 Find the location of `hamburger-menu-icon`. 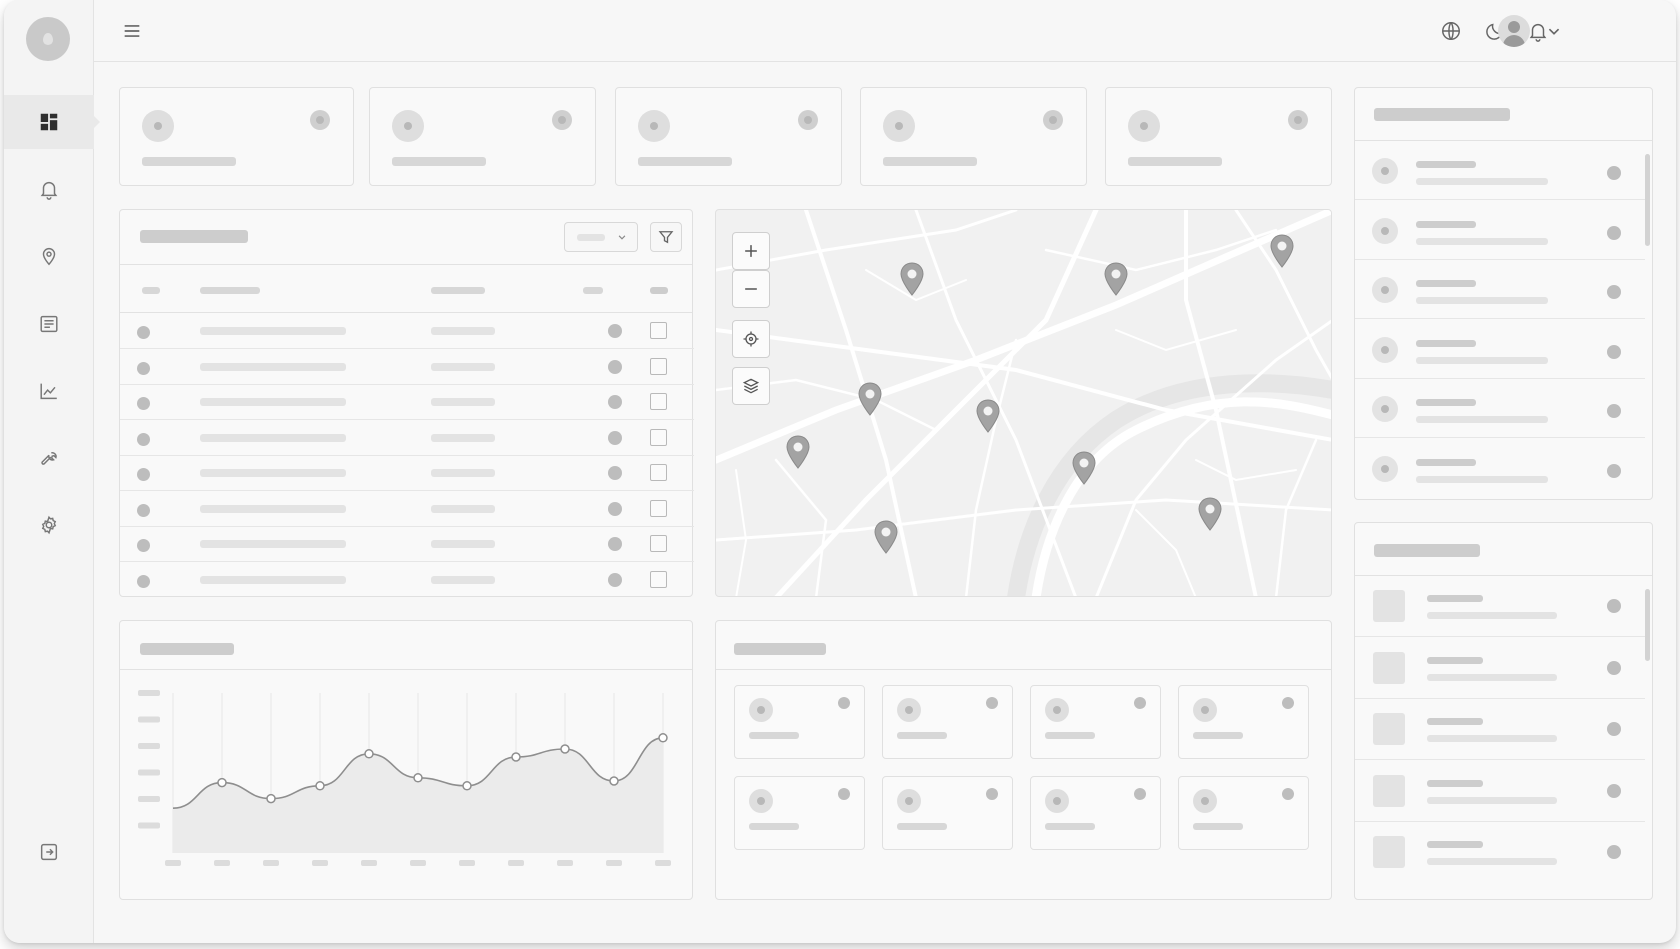

hamburger-menu-icon is located at coordinates (132, 31).